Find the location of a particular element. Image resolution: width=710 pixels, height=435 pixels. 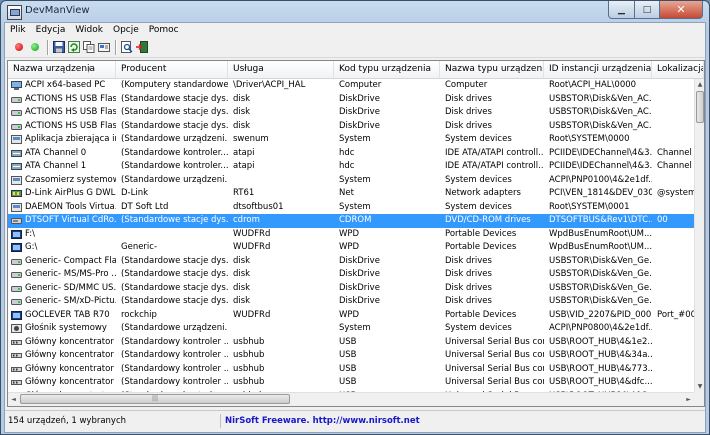

enable-device-icon is located at coordinates (19, 47).